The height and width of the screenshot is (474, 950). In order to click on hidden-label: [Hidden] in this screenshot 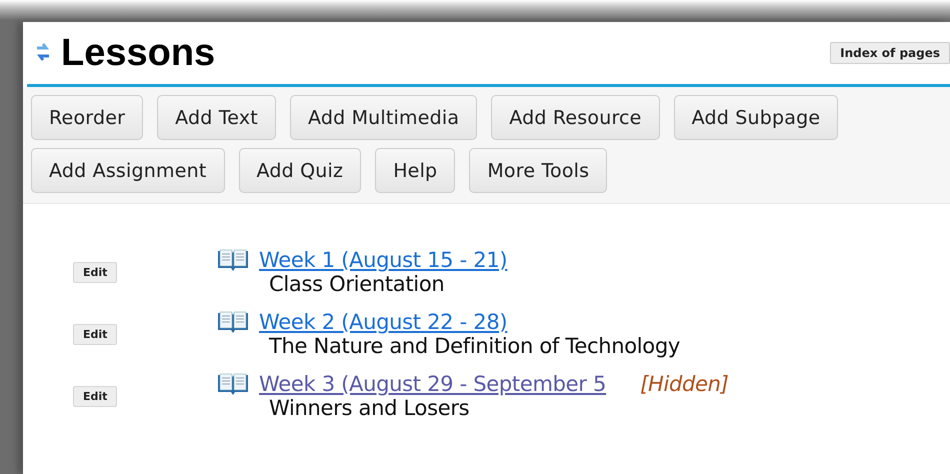, I will do `click(684, 384)`.